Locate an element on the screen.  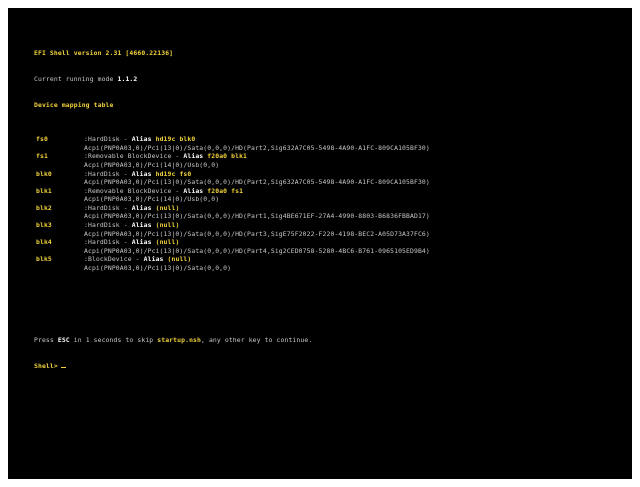
shell-prompt: Shell> is located at coordinates (46, 365).